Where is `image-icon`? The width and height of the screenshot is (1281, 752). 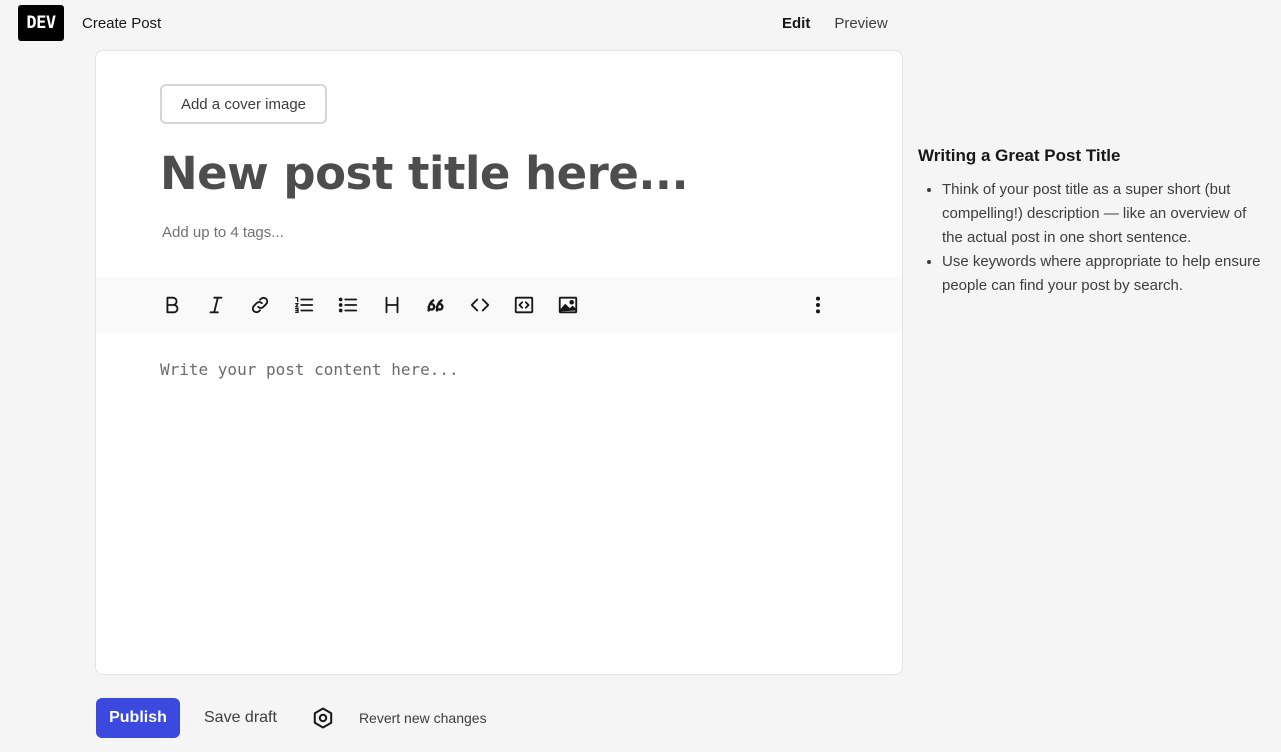 image-icon is located at coordinates (568, 305).